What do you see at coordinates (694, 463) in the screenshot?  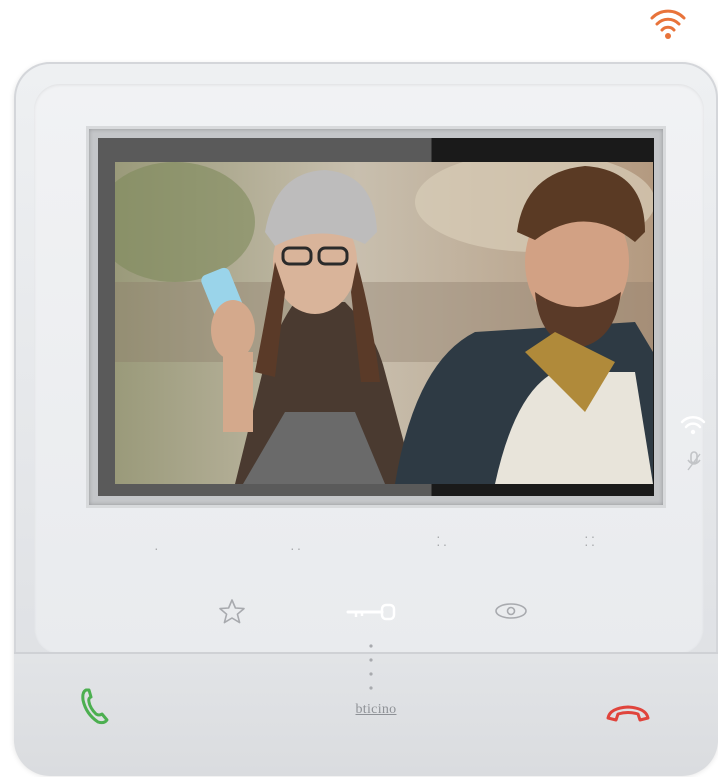 I see `microphone-icon` at bounding box center [694, 463].